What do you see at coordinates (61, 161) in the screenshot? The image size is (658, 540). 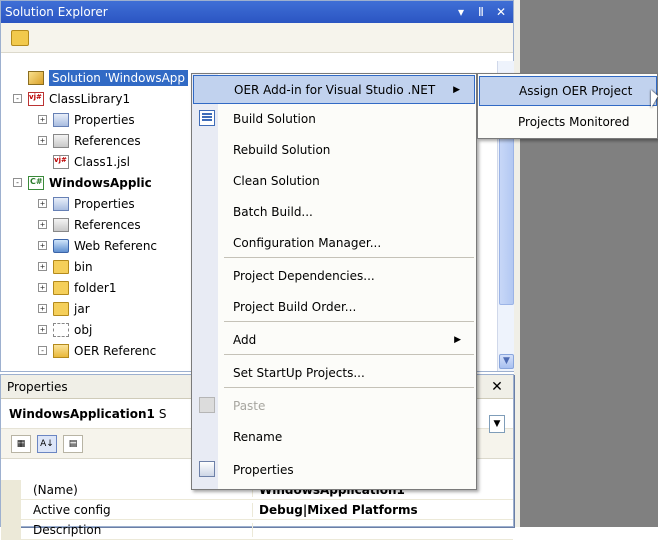 I see `vjsharp-file-icon` at bounding box center [61, 161].